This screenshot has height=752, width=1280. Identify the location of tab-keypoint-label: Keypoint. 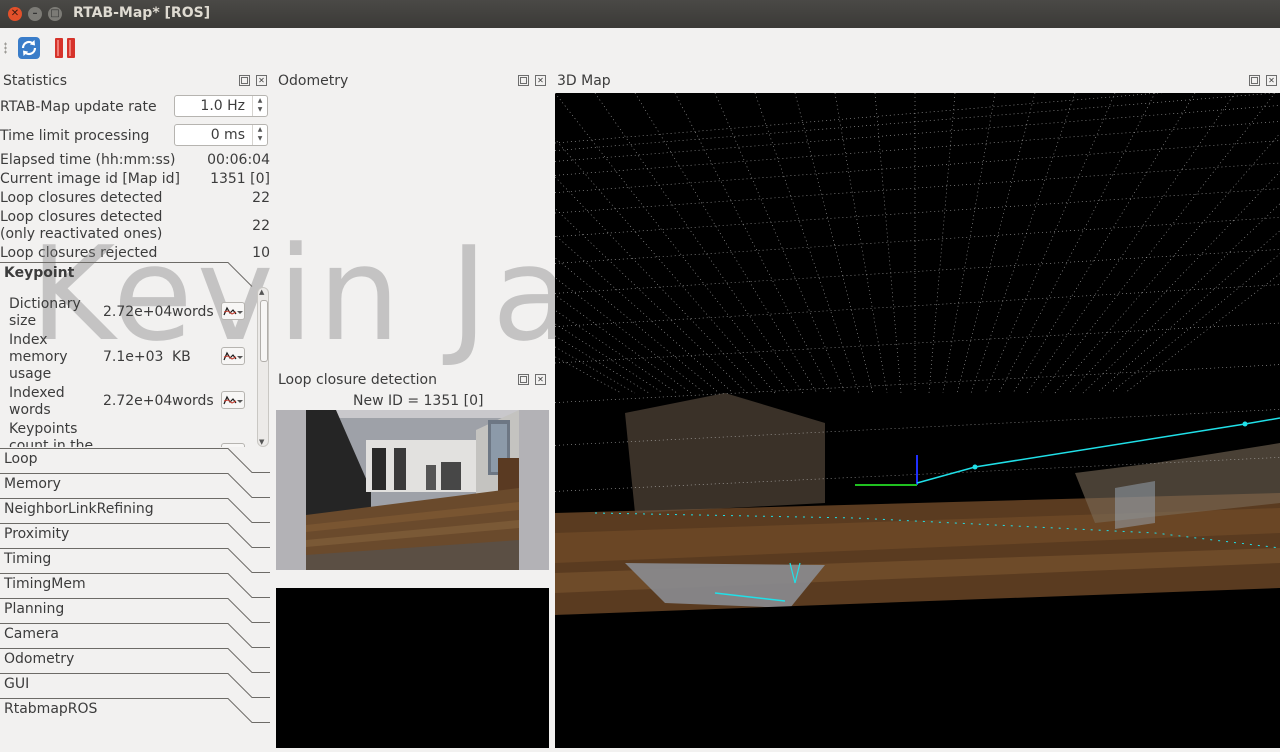
(39, 273).